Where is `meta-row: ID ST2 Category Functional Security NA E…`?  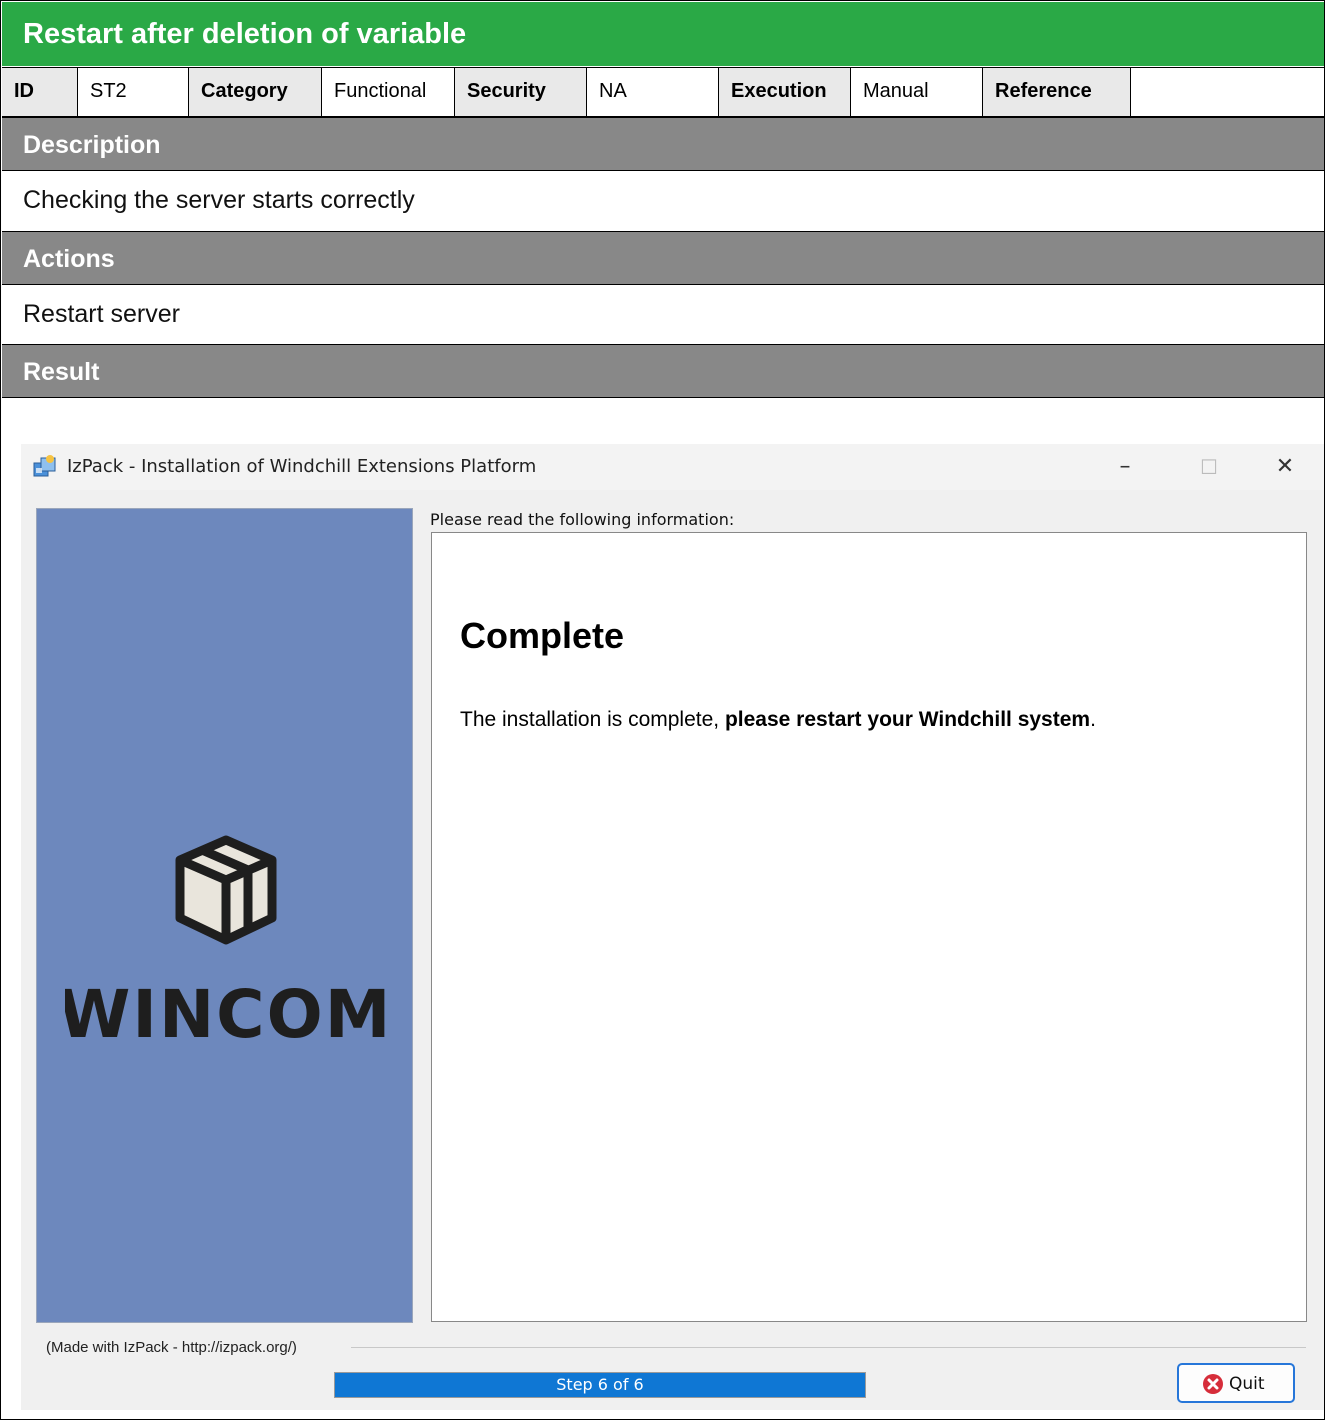 meta-row: ID ST2 Category Functional Security NA E… is located at coordinates (663, 92).